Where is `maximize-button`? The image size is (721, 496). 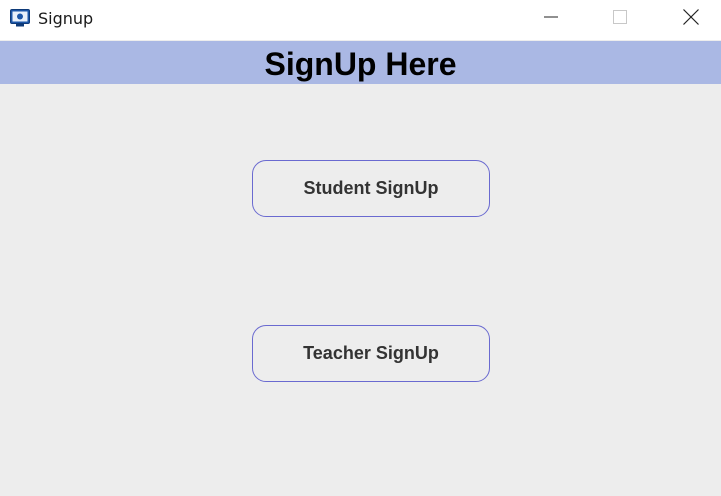 maximize-button is located at coordinates (620, 19).